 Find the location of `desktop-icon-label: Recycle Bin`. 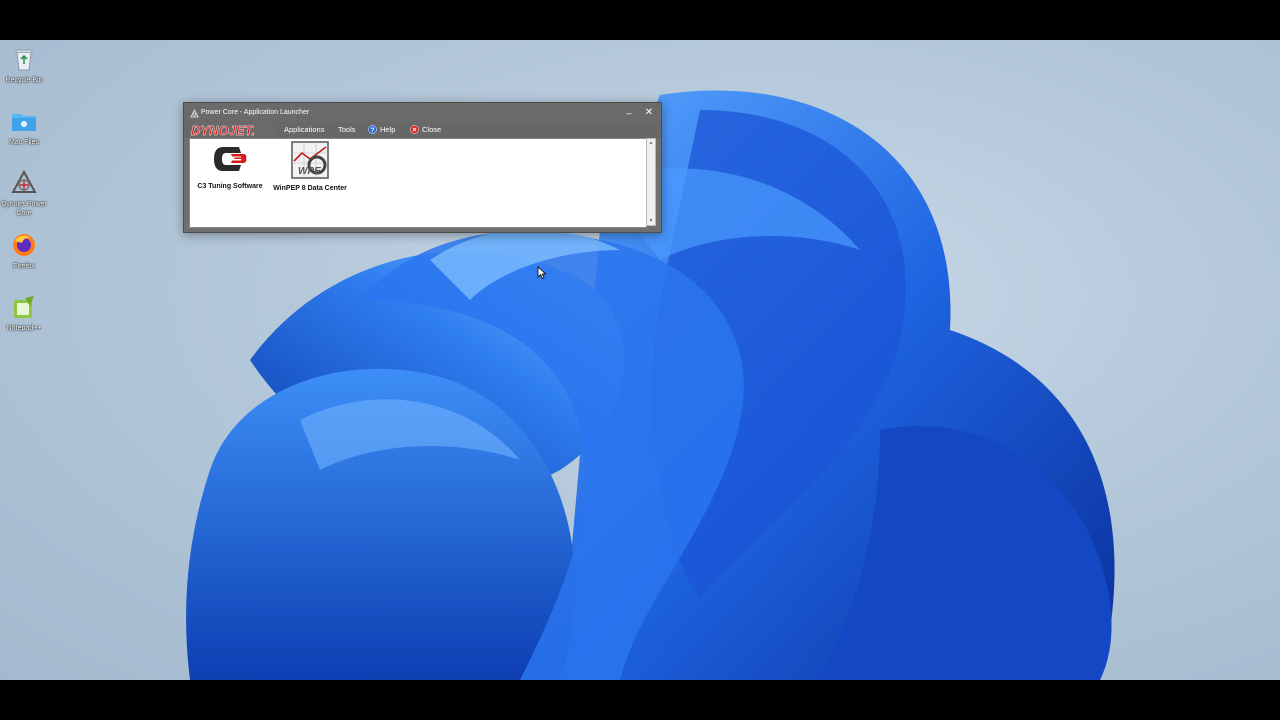

desktop-icon-label: Recycle Bin is located at coordinates (24, 80).